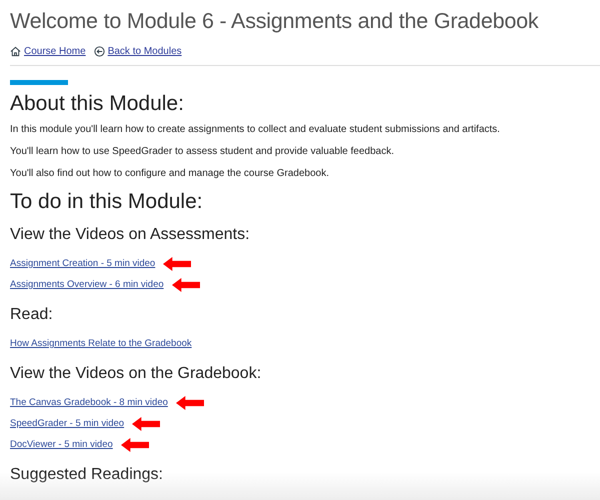  Describe the element at coordinates (32, 315) in the screenshot. I see `section-heading: Read:` at that location.